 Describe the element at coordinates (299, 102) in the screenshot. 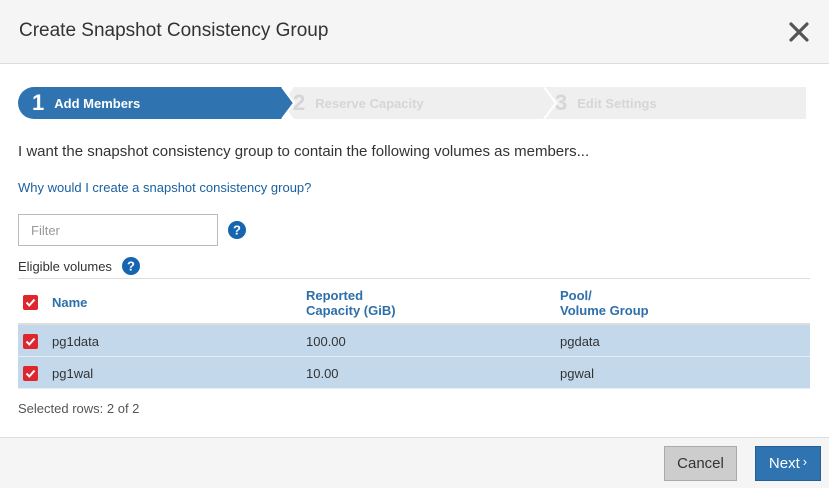

I see `wizard-step-number: 2` at that location.